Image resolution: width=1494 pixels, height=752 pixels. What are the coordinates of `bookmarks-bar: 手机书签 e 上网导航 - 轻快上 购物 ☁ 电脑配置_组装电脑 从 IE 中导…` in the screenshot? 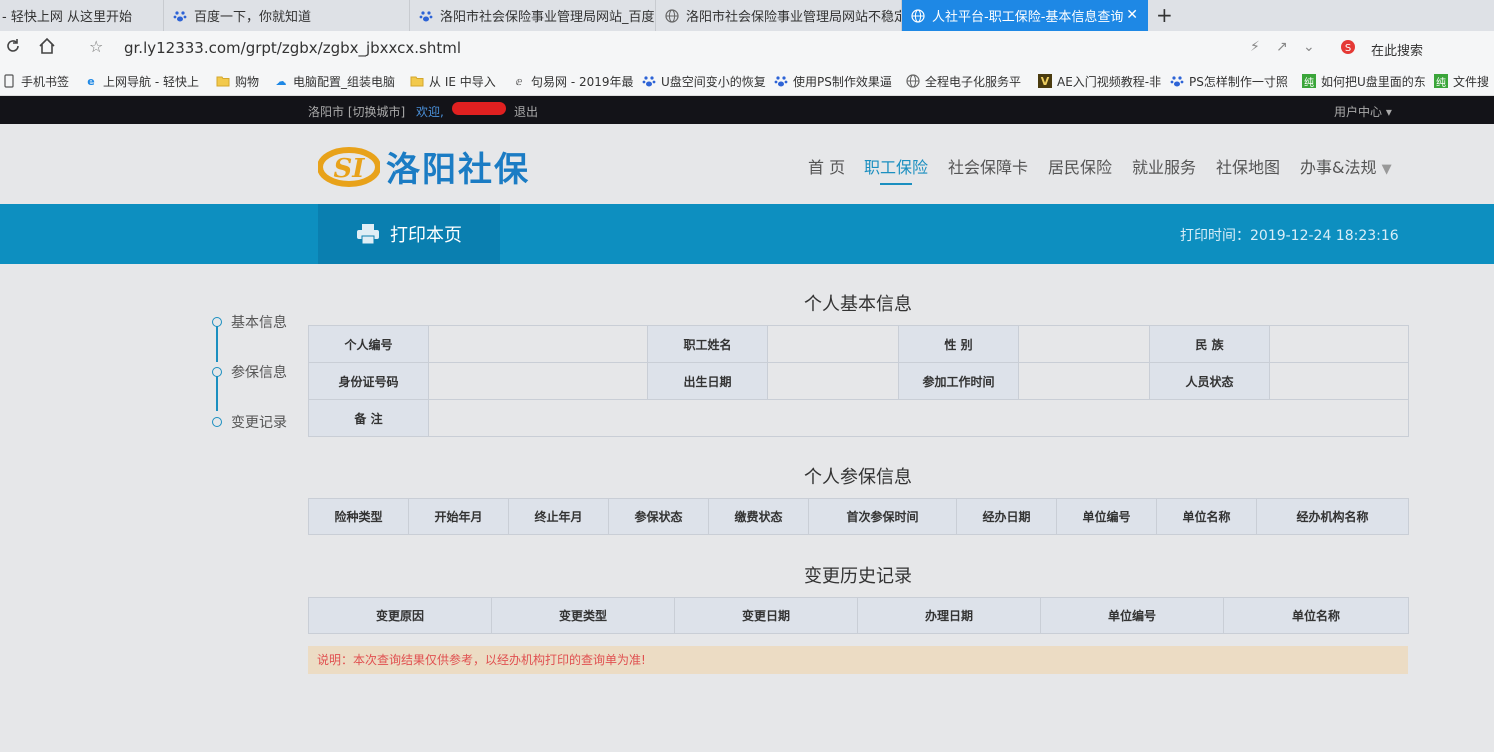 It's located at (747, 80).